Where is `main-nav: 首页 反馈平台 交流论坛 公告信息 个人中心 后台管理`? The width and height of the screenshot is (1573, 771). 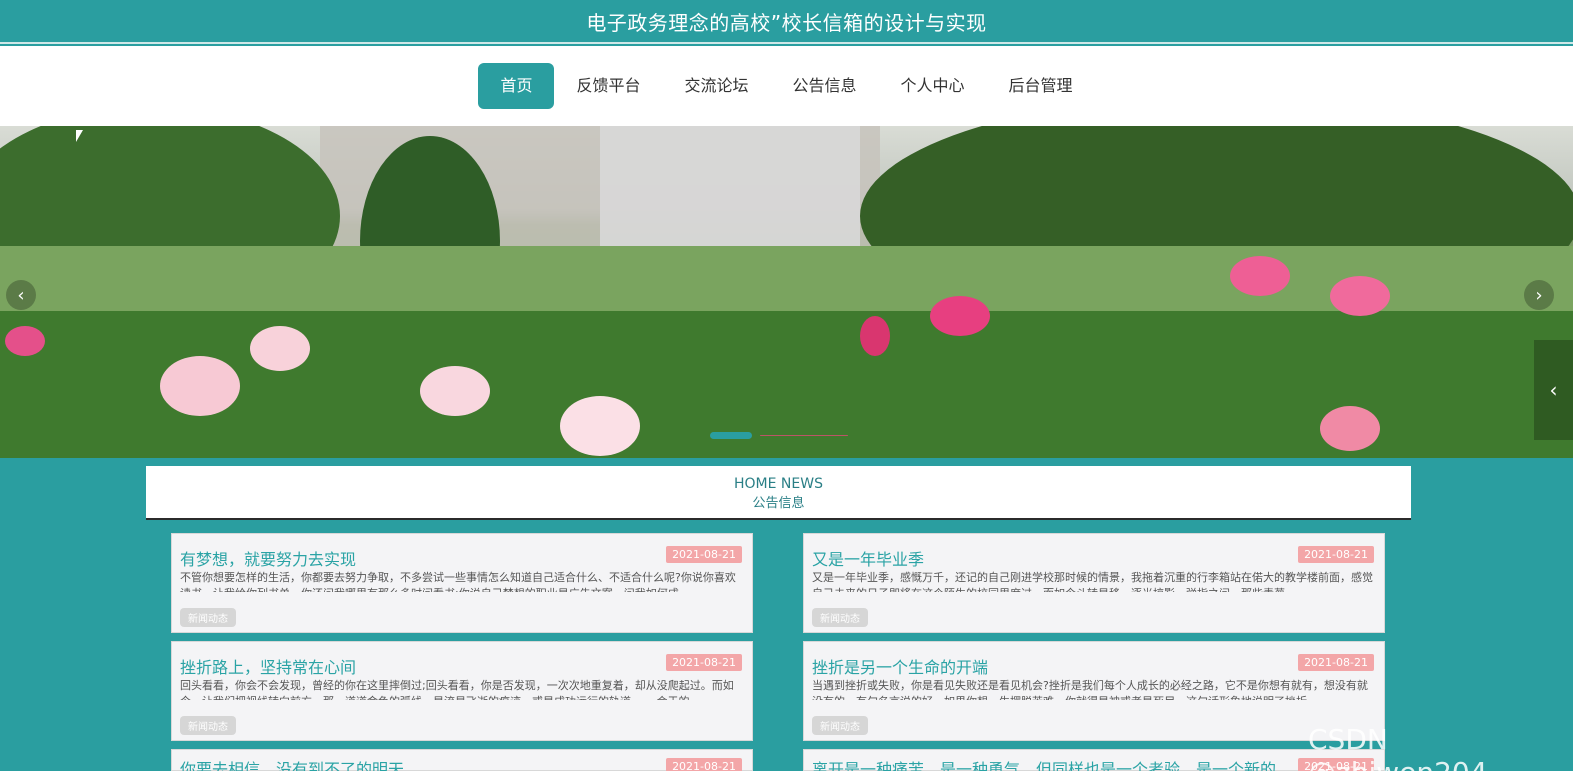
main-nav: 首页 反馈平台 交流论坛 公告信息 个人中心 后台管理 is located at coordinates (786, 86).